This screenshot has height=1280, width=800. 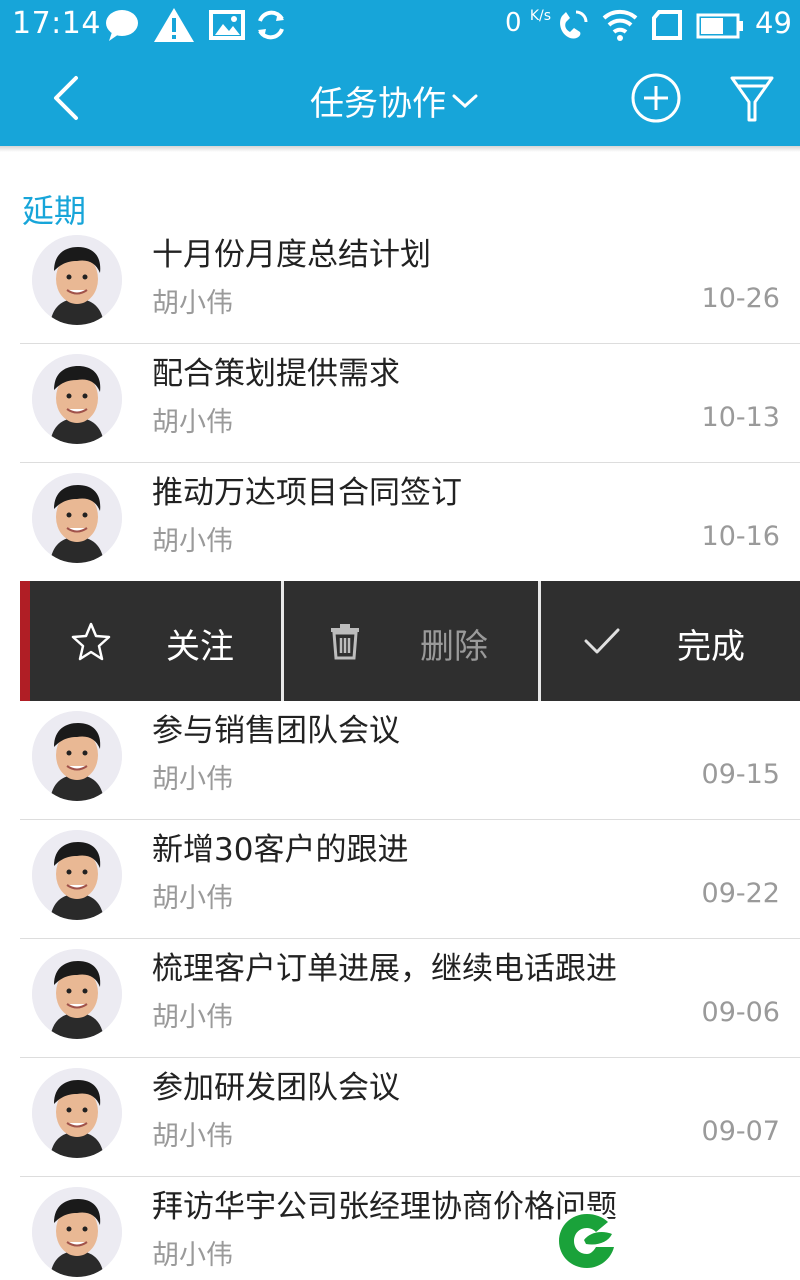 I want to click on task-date: 09-07, so click(x=740, y=1131).